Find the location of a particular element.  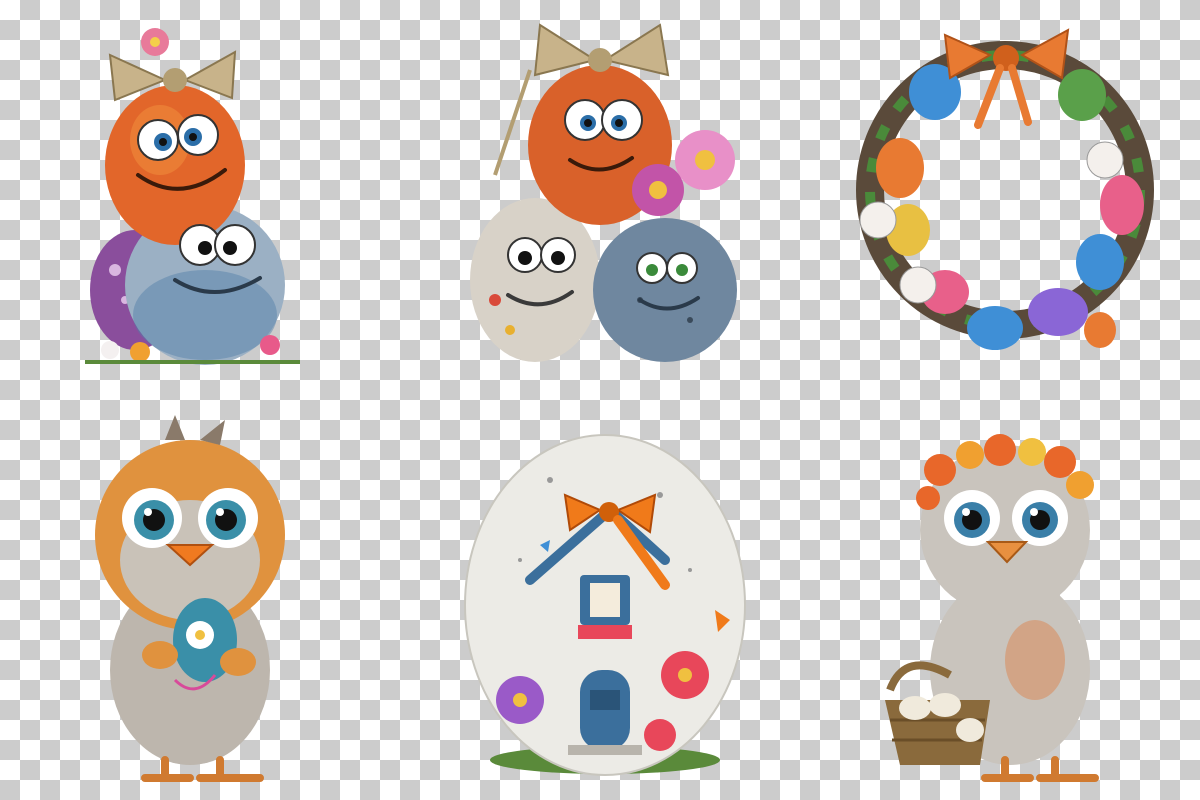

wreath-icon is located at coordinates (1005, 189).